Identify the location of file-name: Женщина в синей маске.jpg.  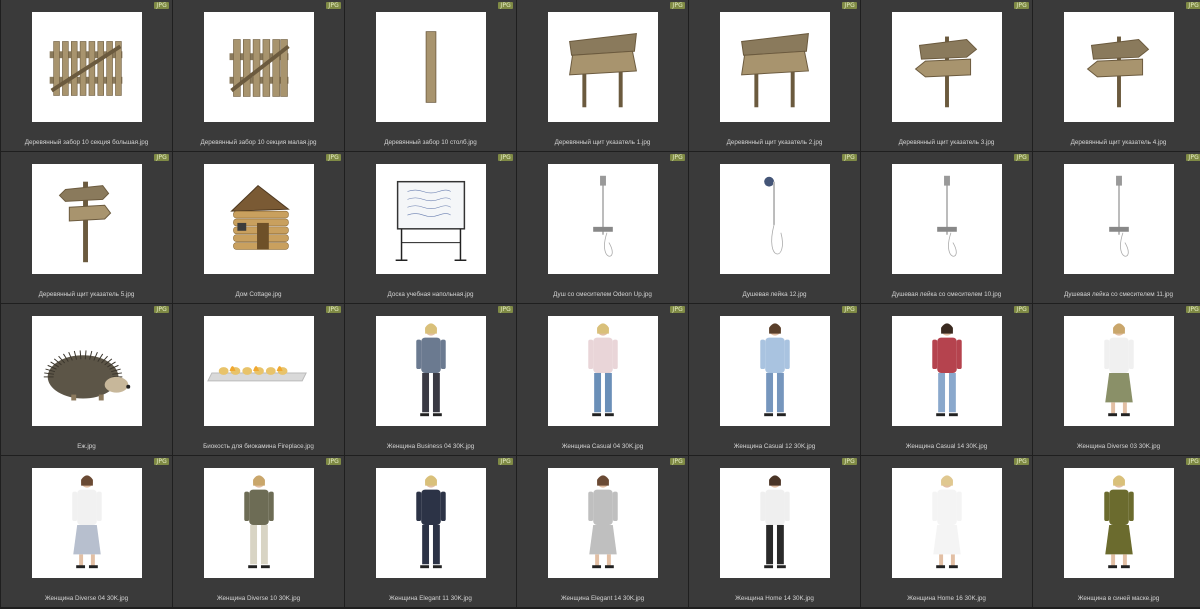
(1118, 598).